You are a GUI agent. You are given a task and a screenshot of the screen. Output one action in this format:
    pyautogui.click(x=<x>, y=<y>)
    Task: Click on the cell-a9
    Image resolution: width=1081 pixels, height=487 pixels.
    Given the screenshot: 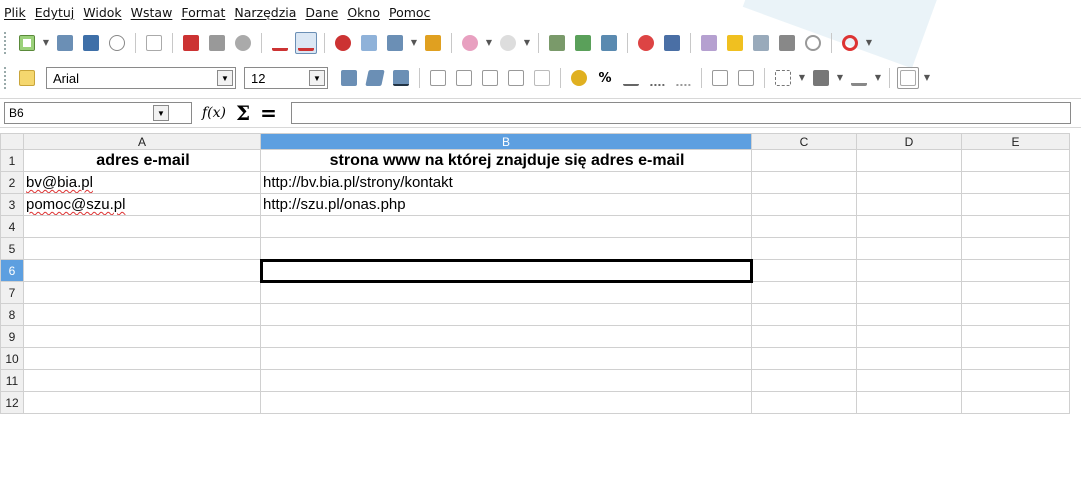 What is the action you would take?
    pyautogui.click(x=142, y=336)
    